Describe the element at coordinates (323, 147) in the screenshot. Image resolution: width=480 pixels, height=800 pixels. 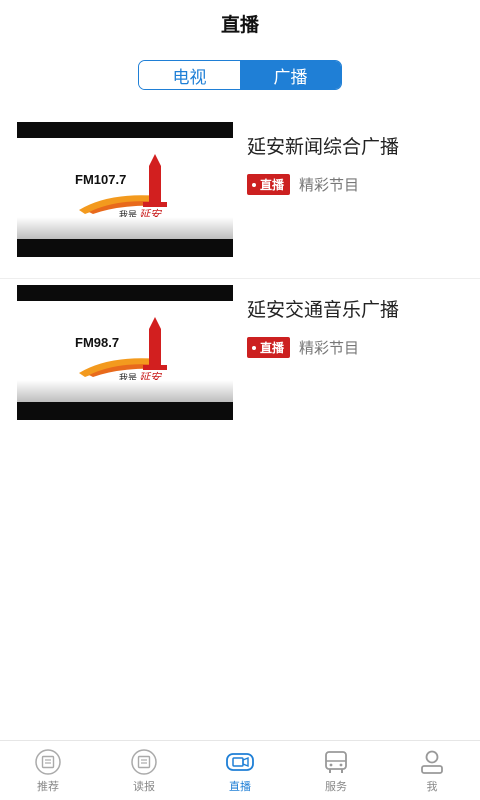
I see `station-name: 延安新闻综合广播` at that location.